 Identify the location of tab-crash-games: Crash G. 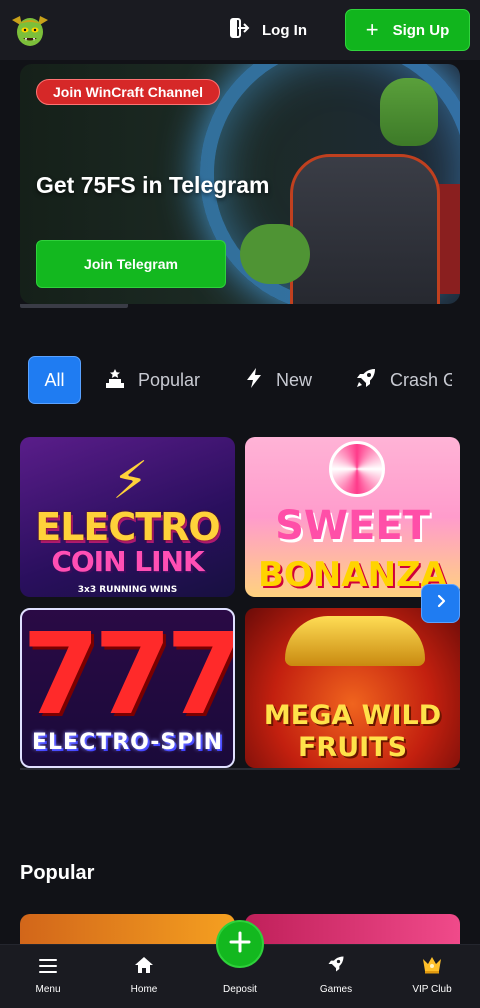
(403, 380).